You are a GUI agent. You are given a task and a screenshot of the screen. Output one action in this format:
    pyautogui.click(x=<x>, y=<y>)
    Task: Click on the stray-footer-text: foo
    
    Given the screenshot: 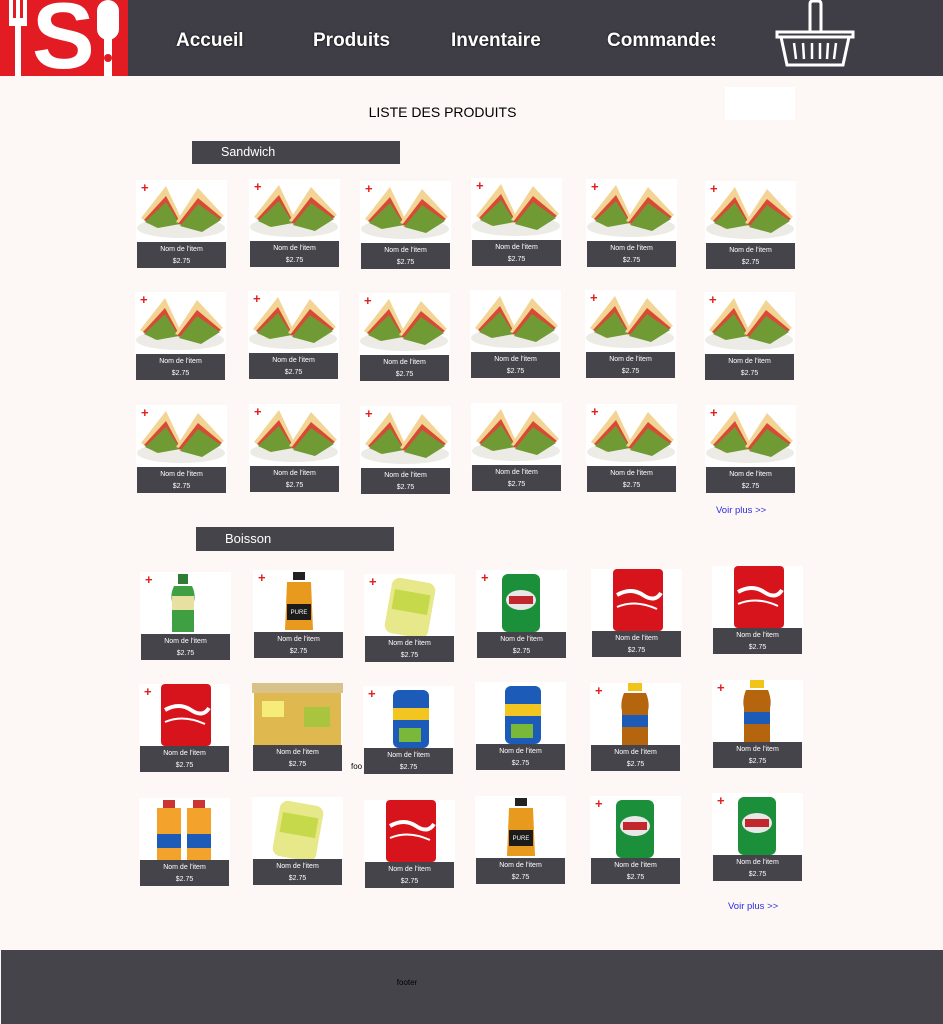 What is the action you would take?
    pyautogui.click(x=357, y=766)
    